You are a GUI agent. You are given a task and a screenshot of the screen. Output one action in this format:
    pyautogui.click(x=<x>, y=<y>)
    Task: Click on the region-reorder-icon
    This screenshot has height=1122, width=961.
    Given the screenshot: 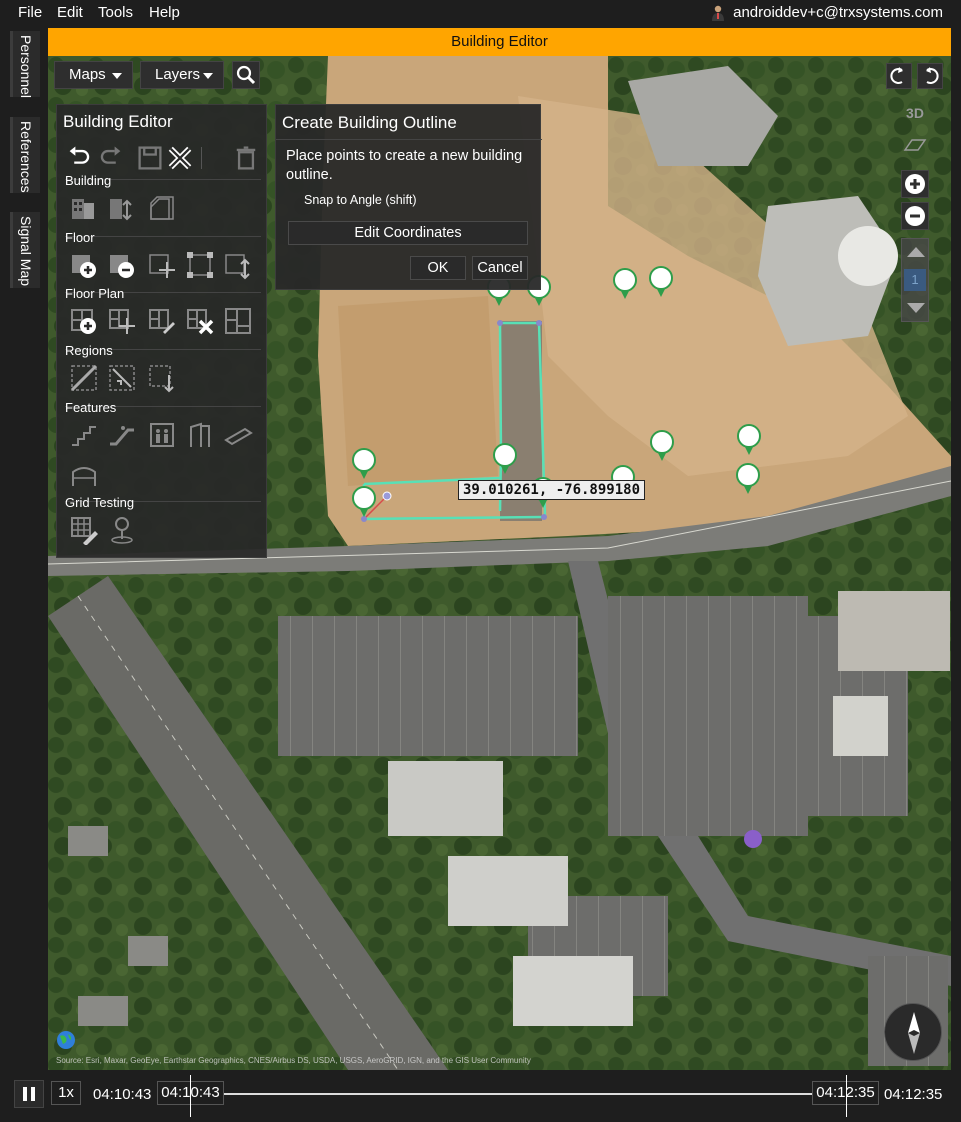 What is the action you would take?
    pyautogui.click(x=161, y=379)
    